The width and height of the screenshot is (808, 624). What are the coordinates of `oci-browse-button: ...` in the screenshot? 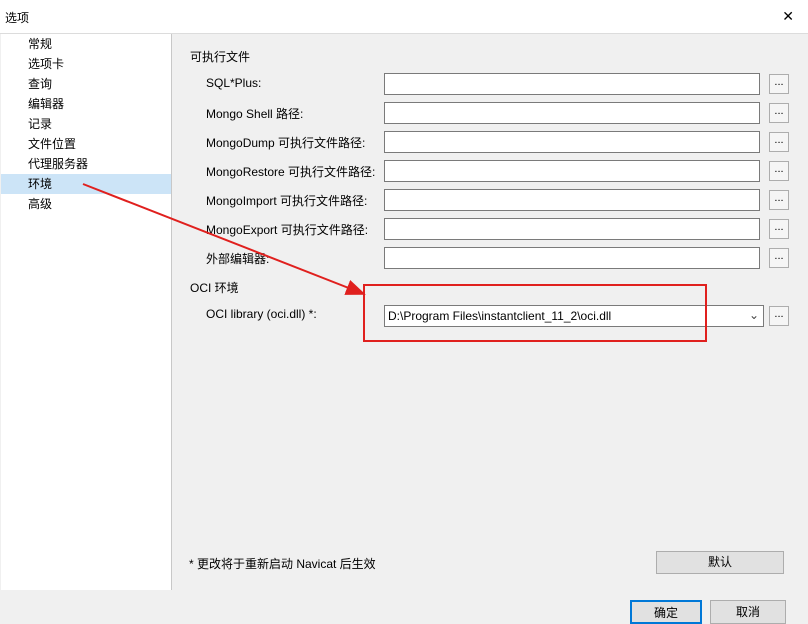 It's located at (779, 316).